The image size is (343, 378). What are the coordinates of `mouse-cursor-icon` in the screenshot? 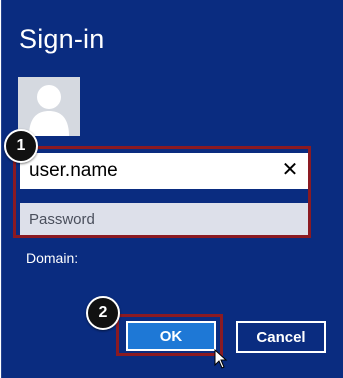 It's located at (221, 359).